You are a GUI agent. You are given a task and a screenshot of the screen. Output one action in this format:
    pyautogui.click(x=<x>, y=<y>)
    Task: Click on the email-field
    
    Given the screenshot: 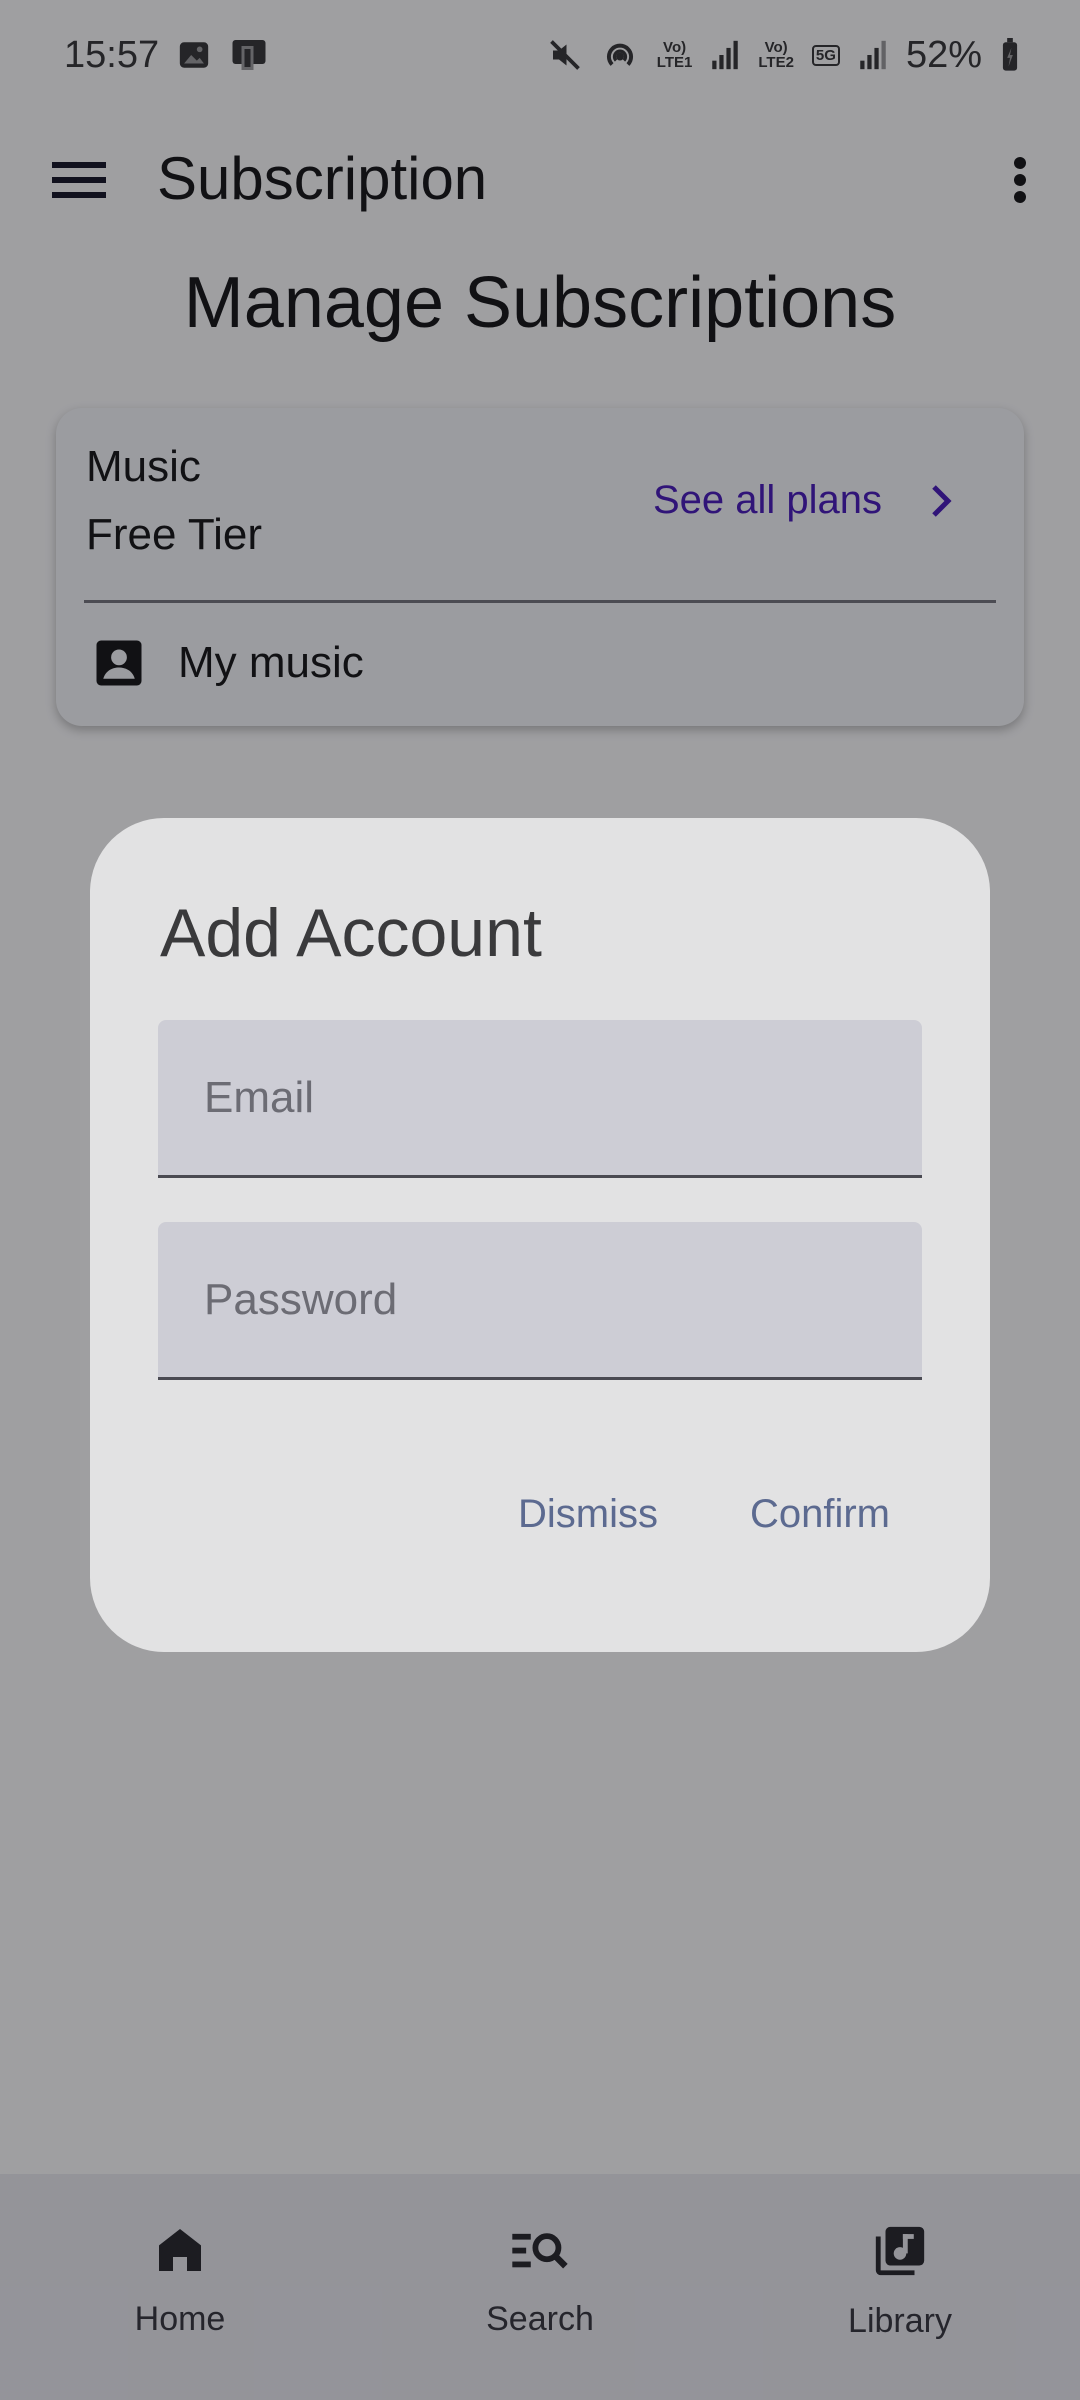 What is the action you would take?
    pyautogui.click(x=540, y=1097)
    